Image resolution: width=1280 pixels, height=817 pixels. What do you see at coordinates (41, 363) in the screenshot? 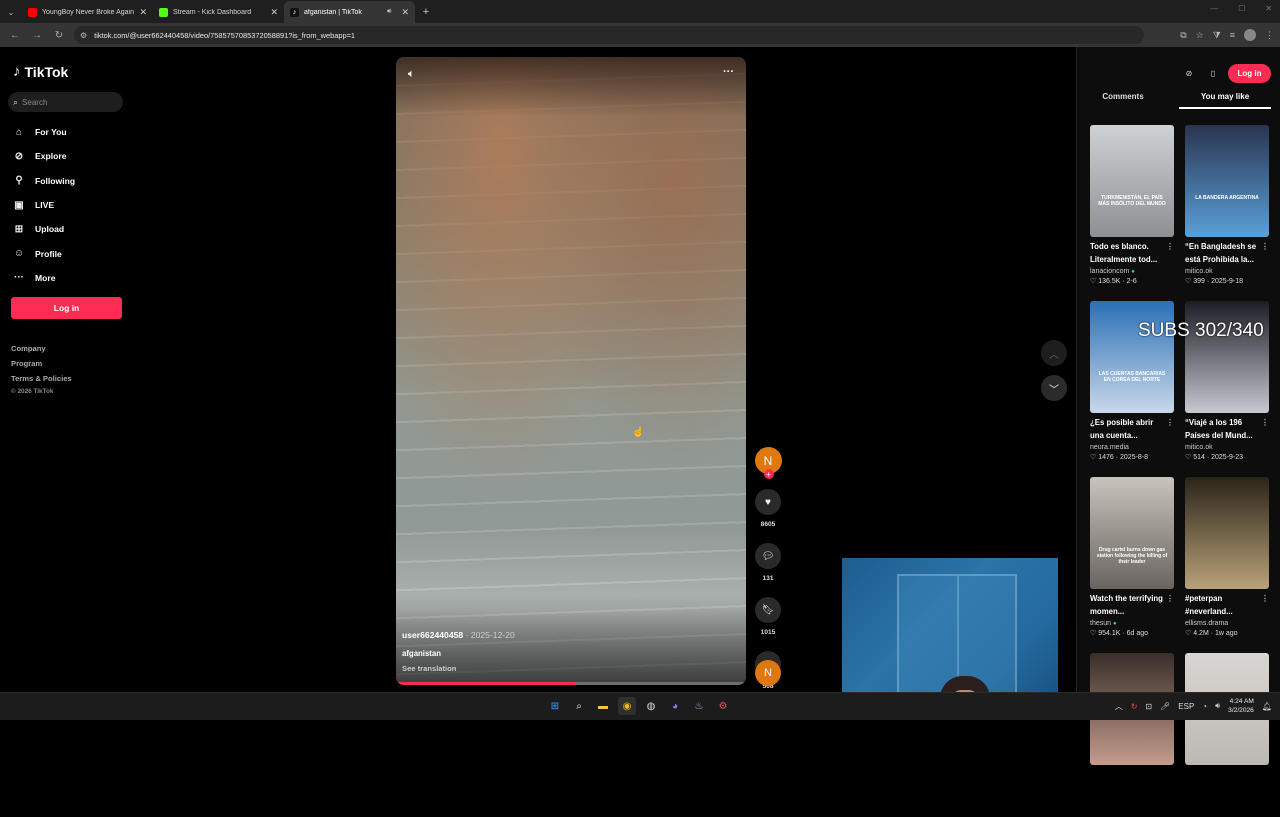
I see `footer-link-program: Program` at bounding box center [41, 363].